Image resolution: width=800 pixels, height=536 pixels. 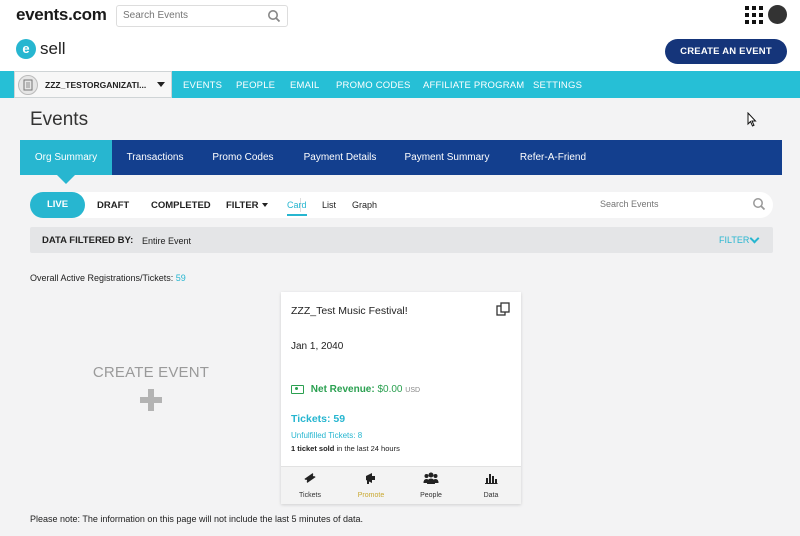 I want to click on nav-promo-codes: PROMO CODES, so click(x=373, y=85).